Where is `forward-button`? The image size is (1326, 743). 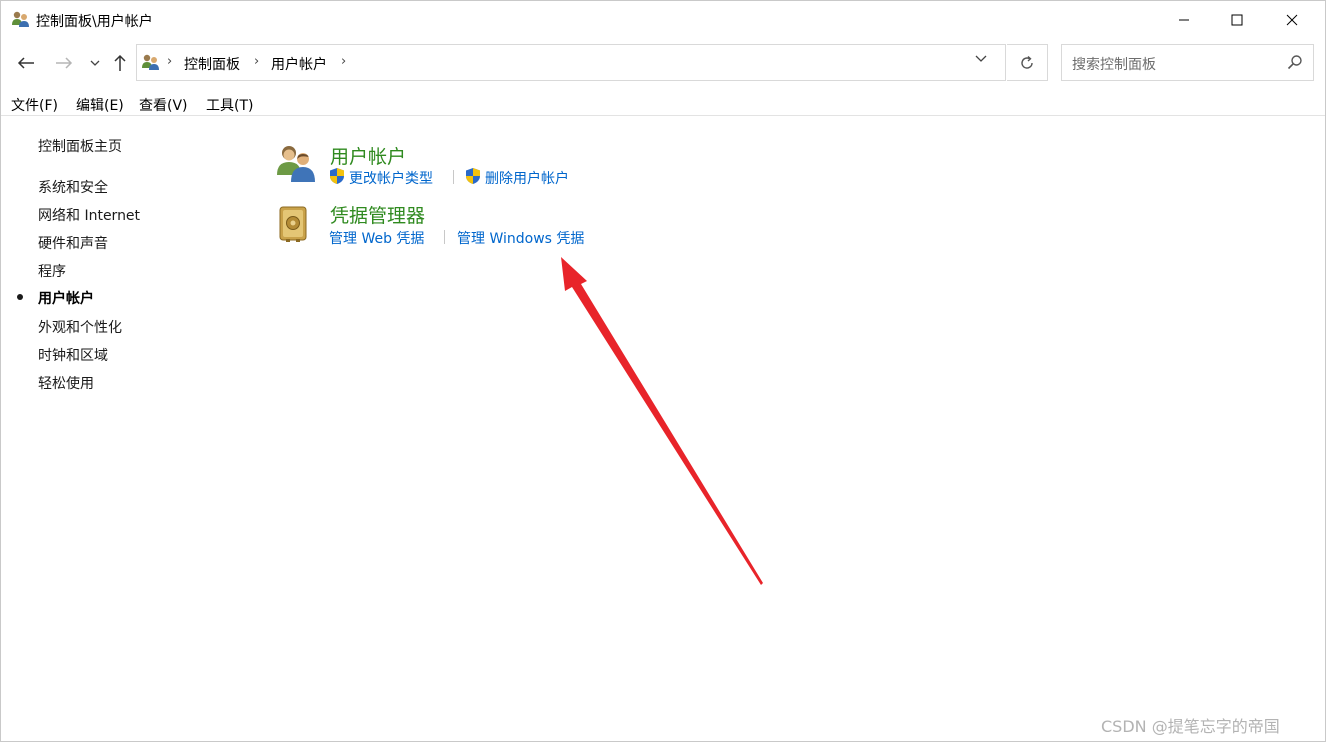 forward-button is located at coordinates (64, 63).